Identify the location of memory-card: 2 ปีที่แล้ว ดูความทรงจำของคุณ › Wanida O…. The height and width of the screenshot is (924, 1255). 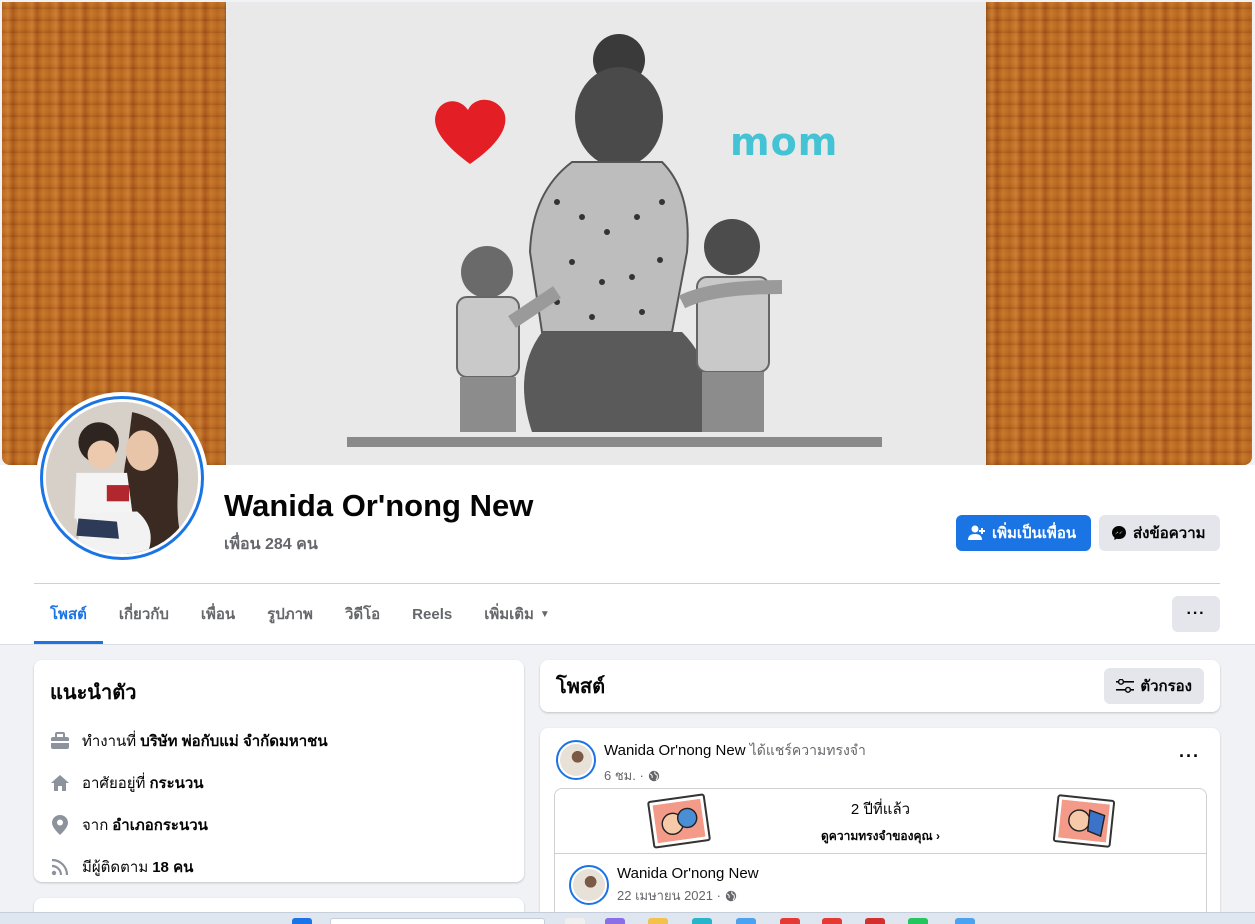
(880, 856).